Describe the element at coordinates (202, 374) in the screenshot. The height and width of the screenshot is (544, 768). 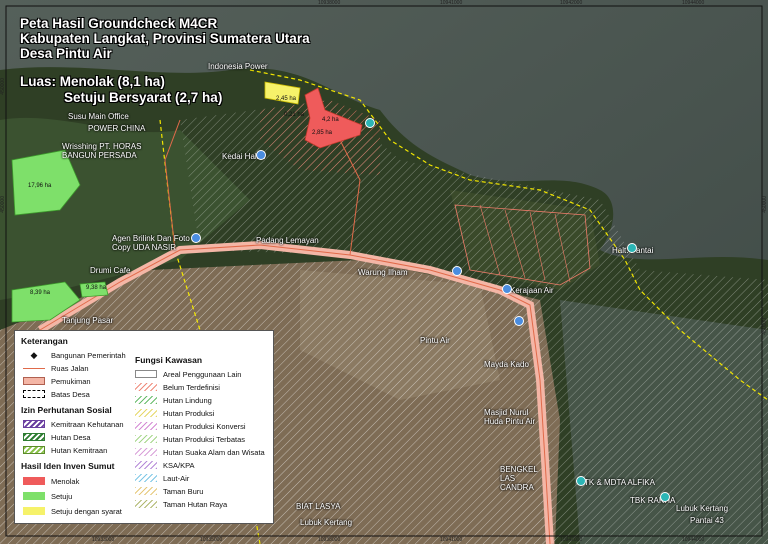
I see `legend-item-label: Areal Penggunaan Lain` at that location.